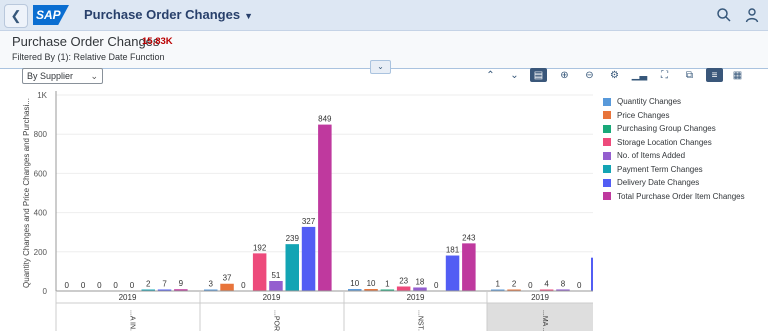 This screenshot has width=768, height=331. I want to click on horizontal-bars-icon: ≡, so click(714, 75).